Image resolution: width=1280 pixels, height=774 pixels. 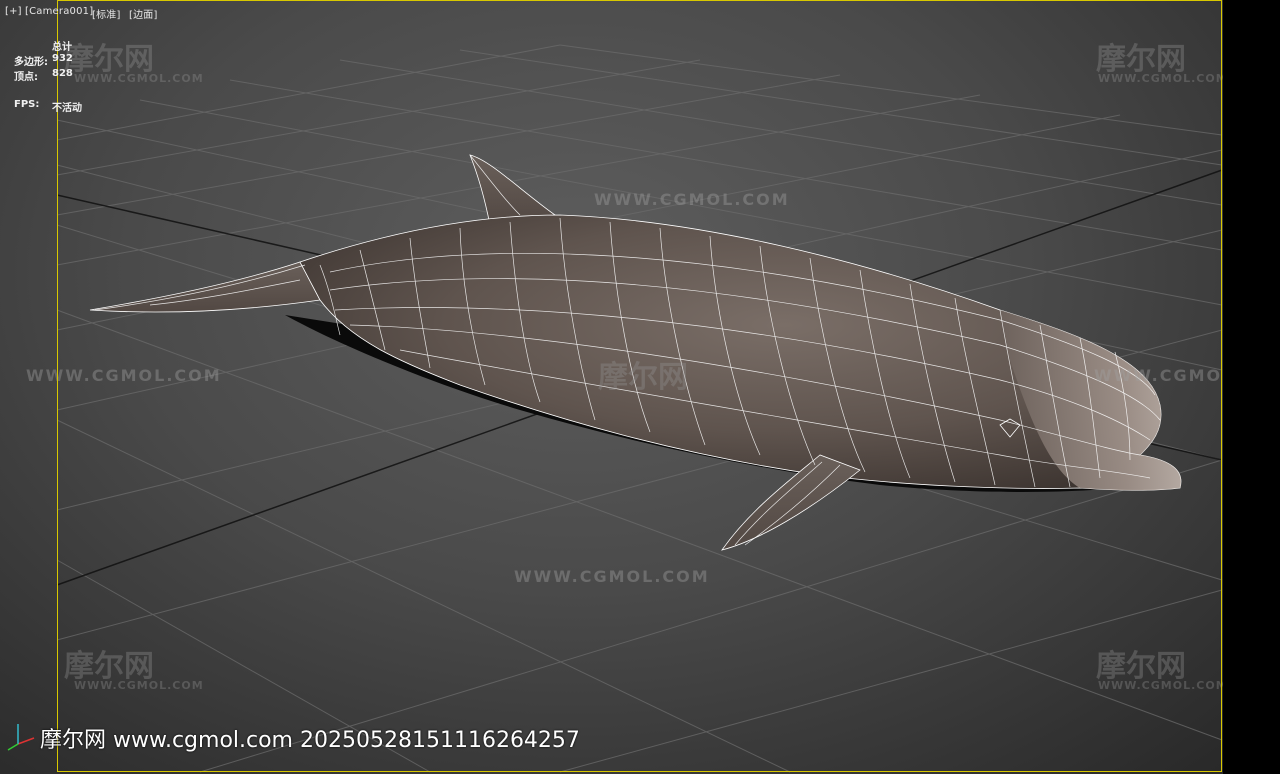 I want to click on stats-fps-value: 不活动, so click(x=67, y=108).